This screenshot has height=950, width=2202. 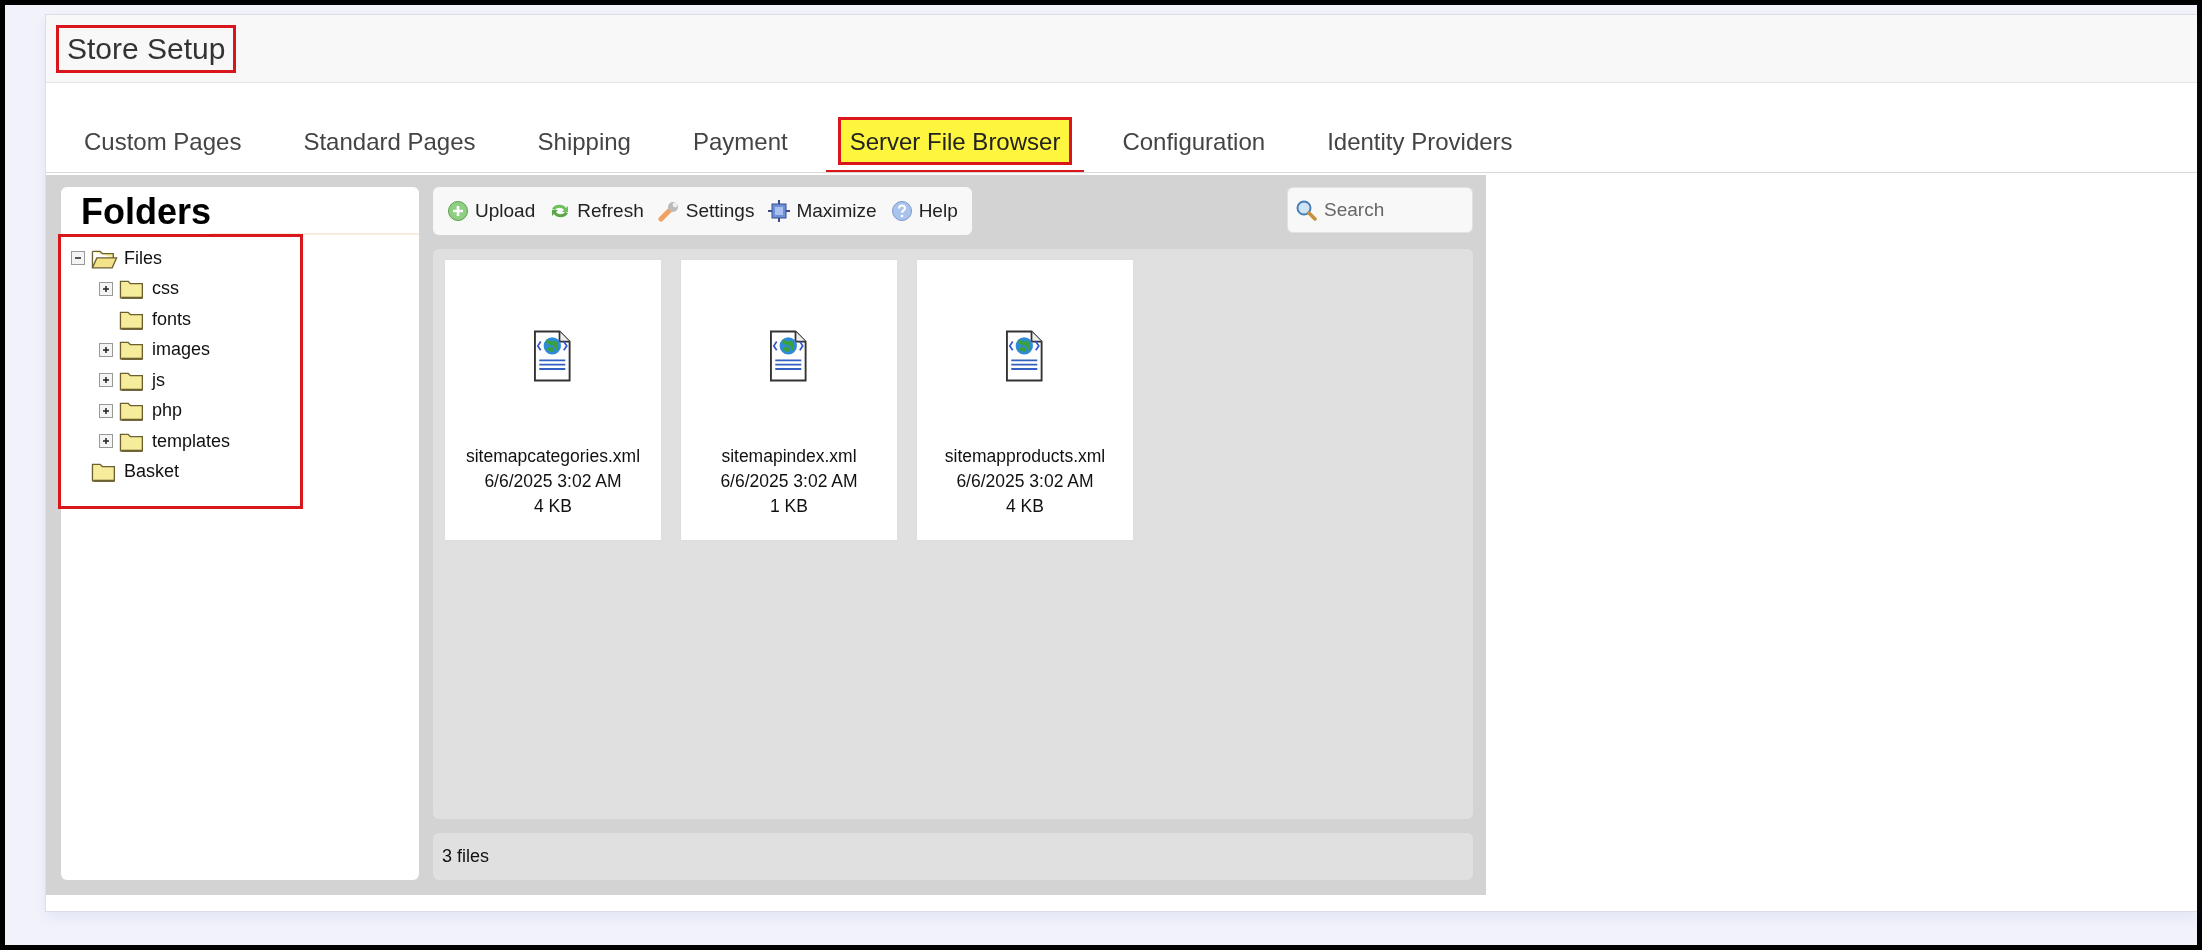 I want to click on tab: Custom Pages, so click(x=163, y=141).